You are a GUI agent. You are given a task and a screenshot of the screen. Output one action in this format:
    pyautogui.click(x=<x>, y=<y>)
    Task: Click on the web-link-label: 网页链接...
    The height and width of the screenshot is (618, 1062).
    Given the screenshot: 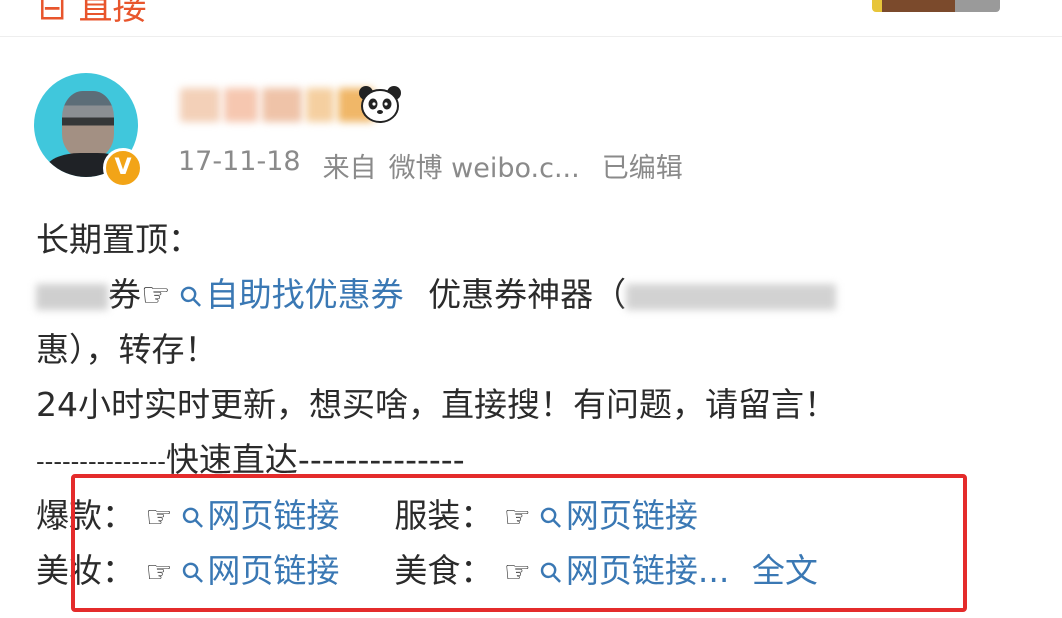 What is the action you would take?
    pyautogui.click(x=647, y=570)
    